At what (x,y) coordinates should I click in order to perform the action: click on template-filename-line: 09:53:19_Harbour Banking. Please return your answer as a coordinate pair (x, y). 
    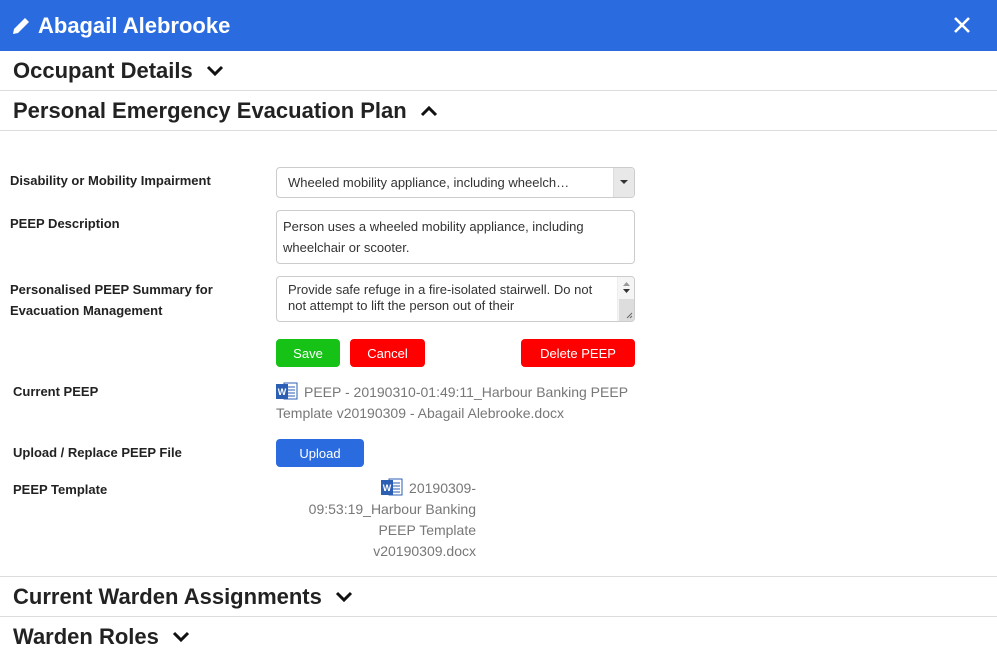
    Looking at the image, I should click on (376, 509).